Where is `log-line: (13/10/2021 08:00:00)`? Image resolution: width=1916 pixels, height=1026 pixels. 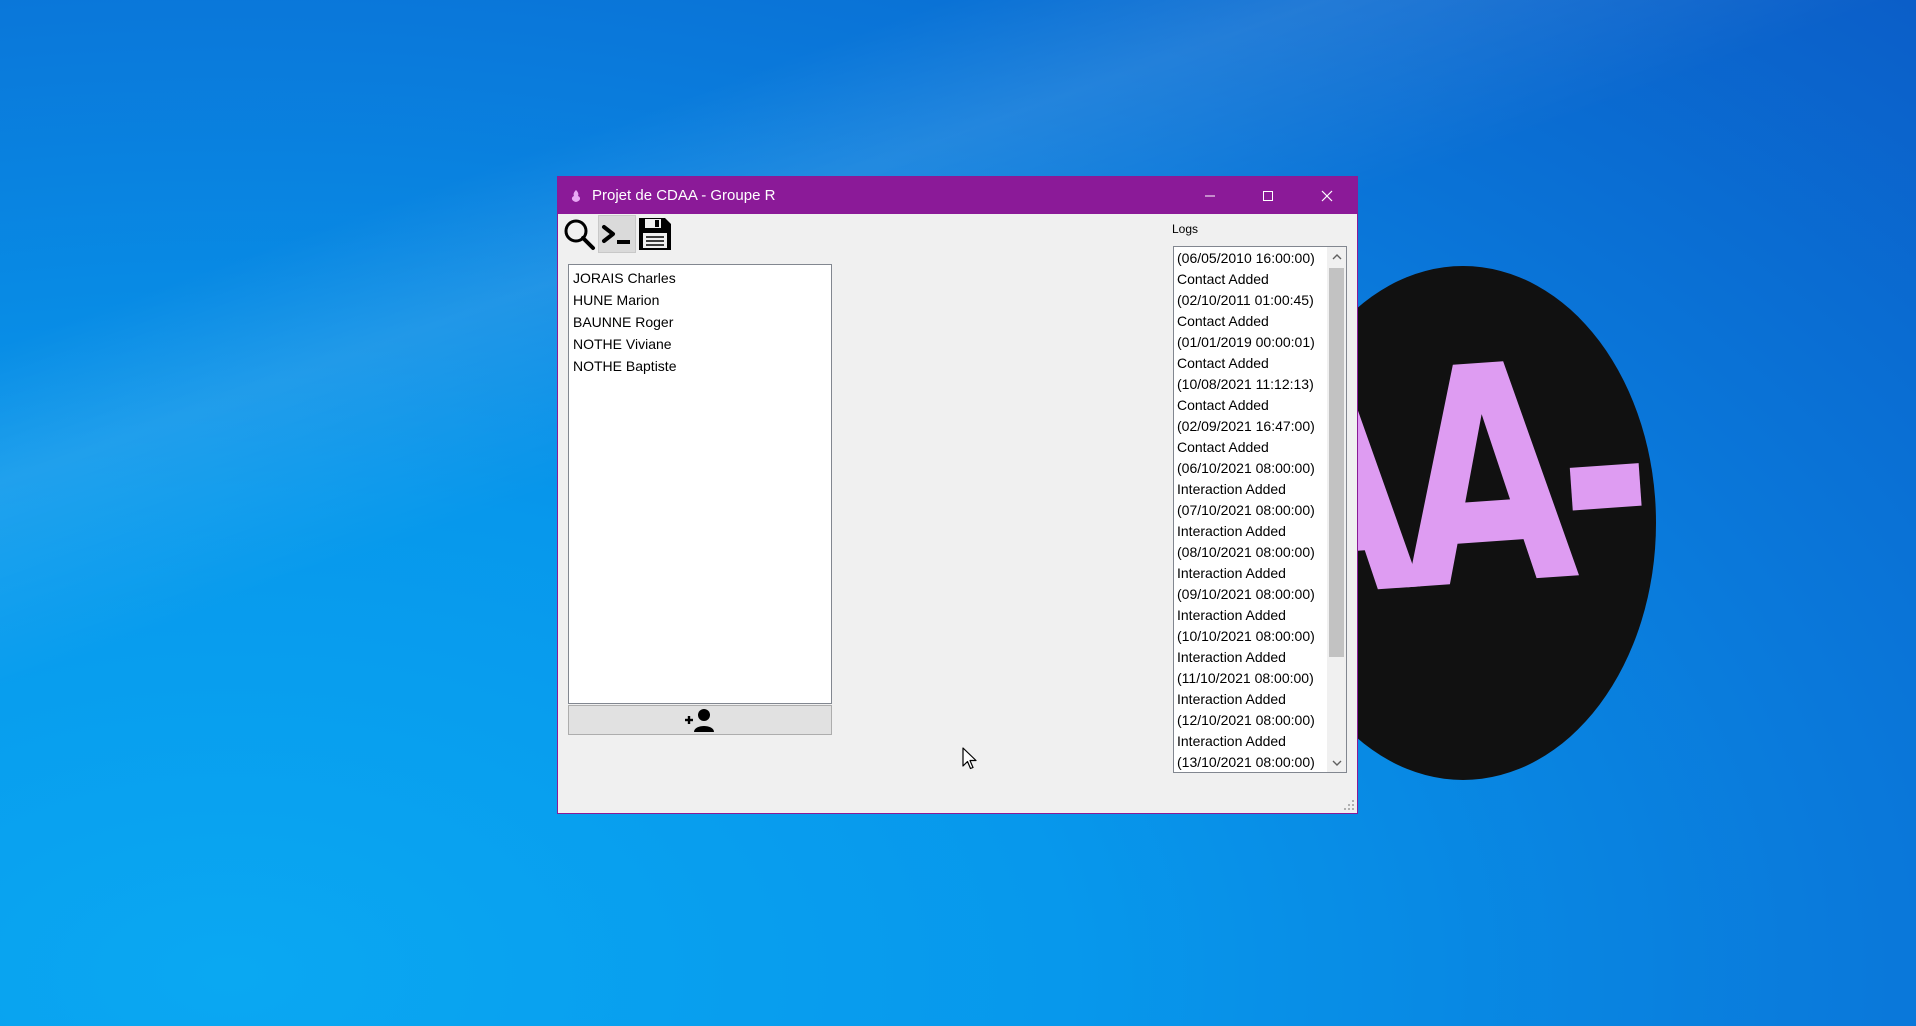 log-line: (13/10/2021 08:00:00) is located at coordinates (1252, 762).